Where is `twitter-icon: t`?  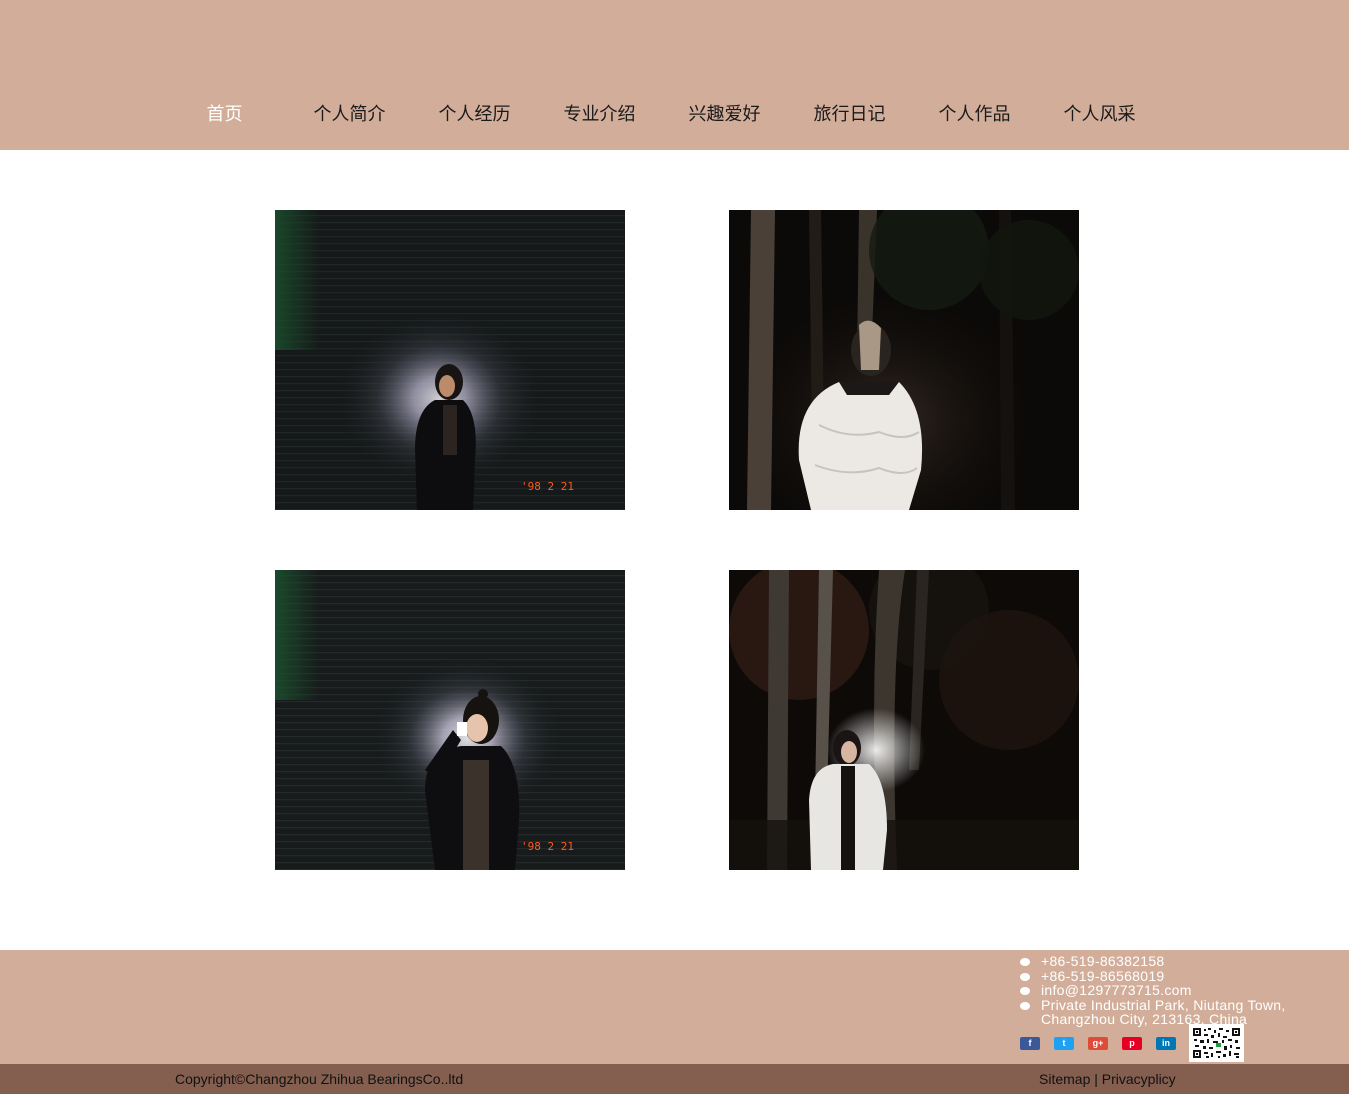
twitter-icon: t is located at coordinates (1064, 1043).